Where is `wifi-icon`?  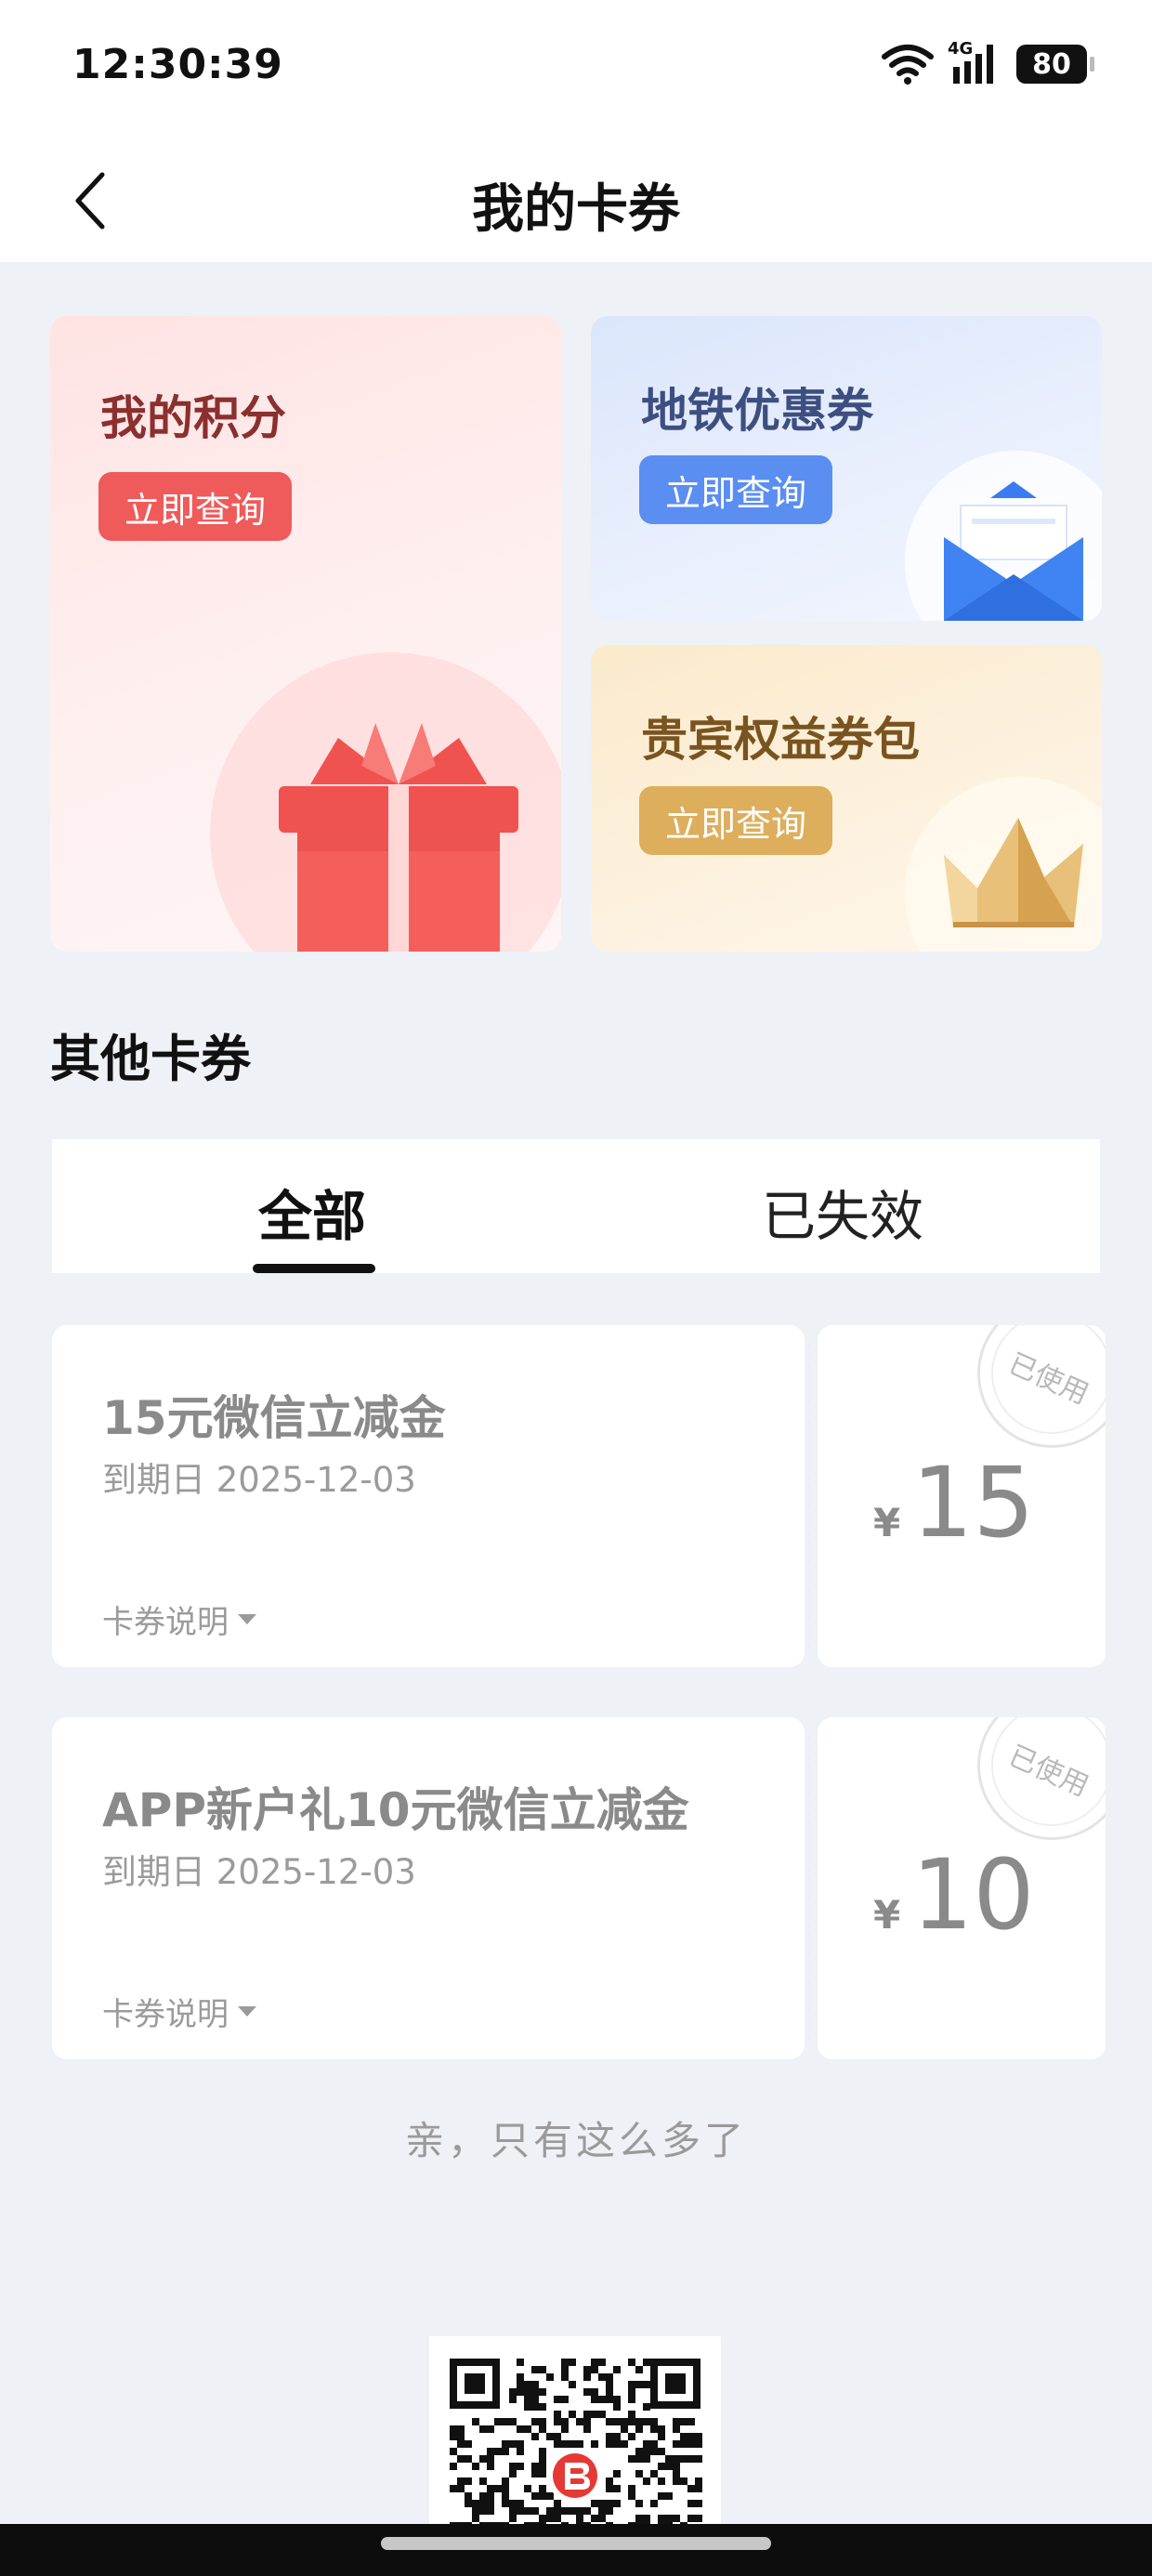 wifi-icon is located at coordinates (908, 65).